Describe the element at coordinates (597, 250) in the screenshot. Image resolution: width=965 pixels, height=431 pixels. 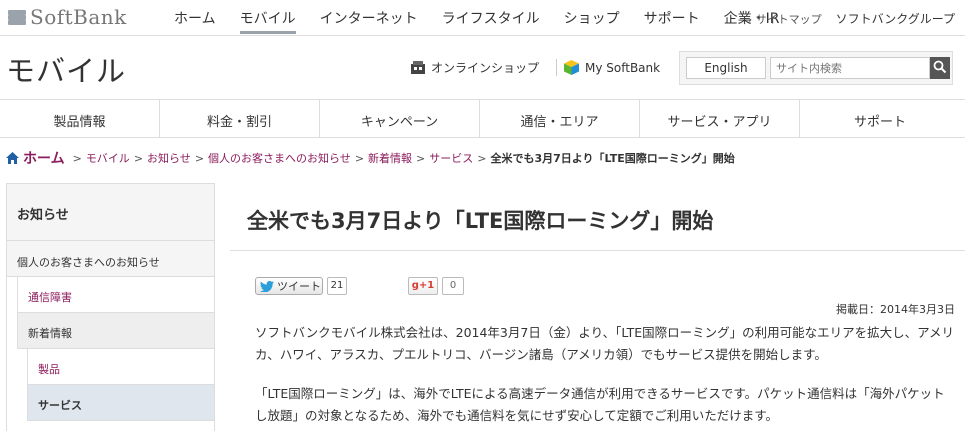
I see `title-divider` at that location.